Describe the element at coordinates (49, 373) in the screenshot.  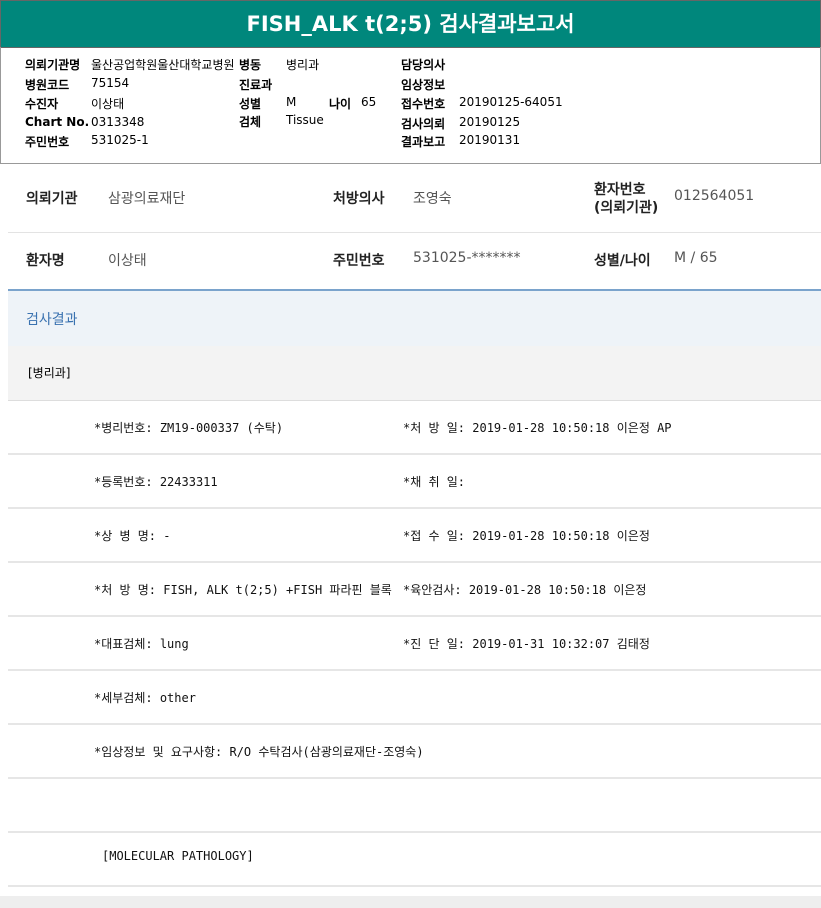
I see `department-label: [병리과]` at that location.